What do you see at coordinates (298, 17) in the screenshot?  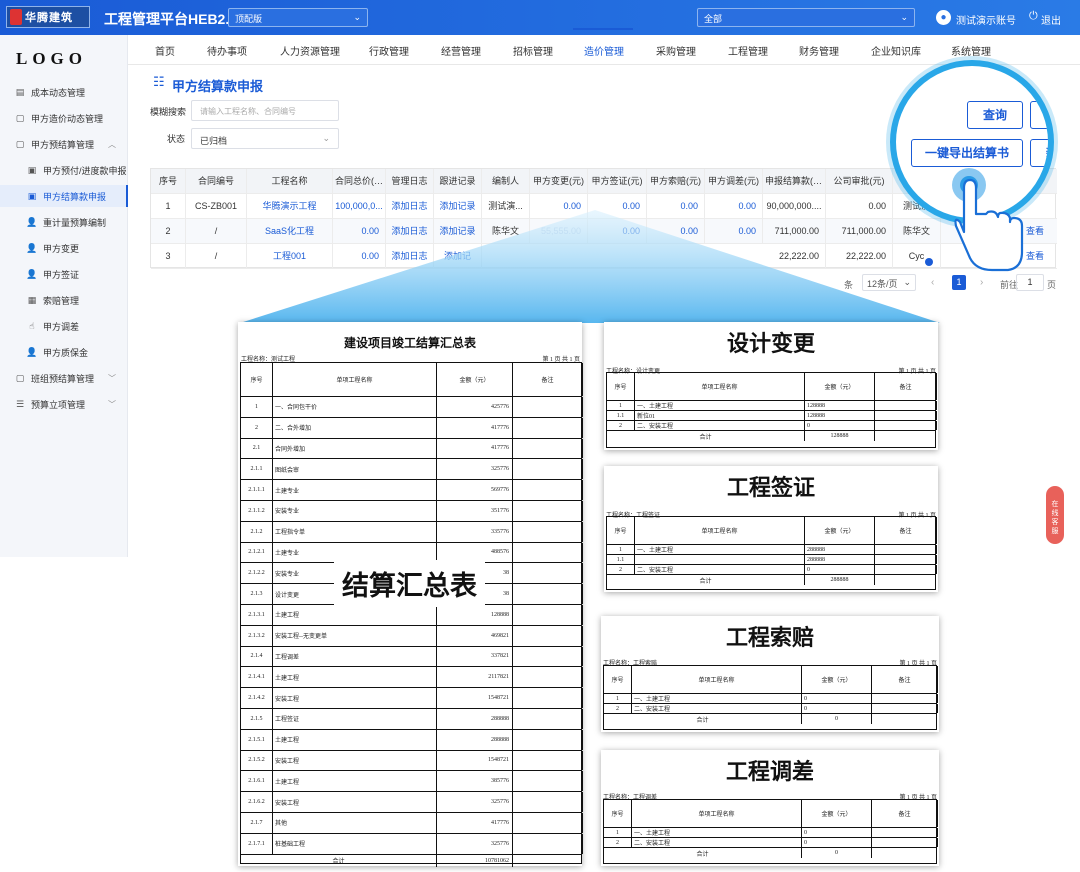 I see `version-select: 顶配版 ⌄` at bounding box center [298, 17].